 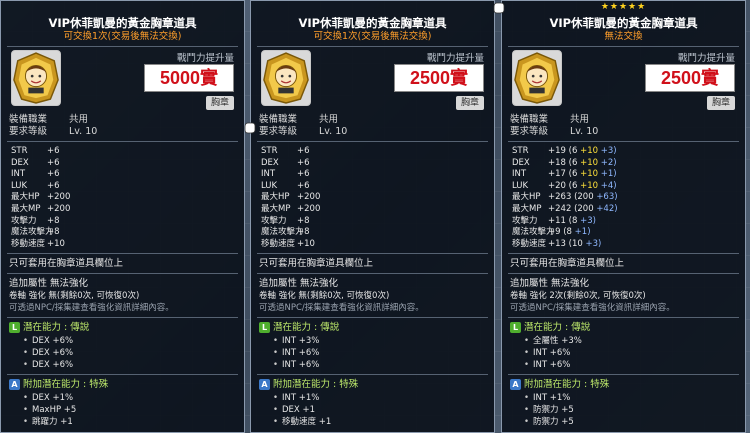 I want to click on stat-value: +9, so click(x=554, y=232).